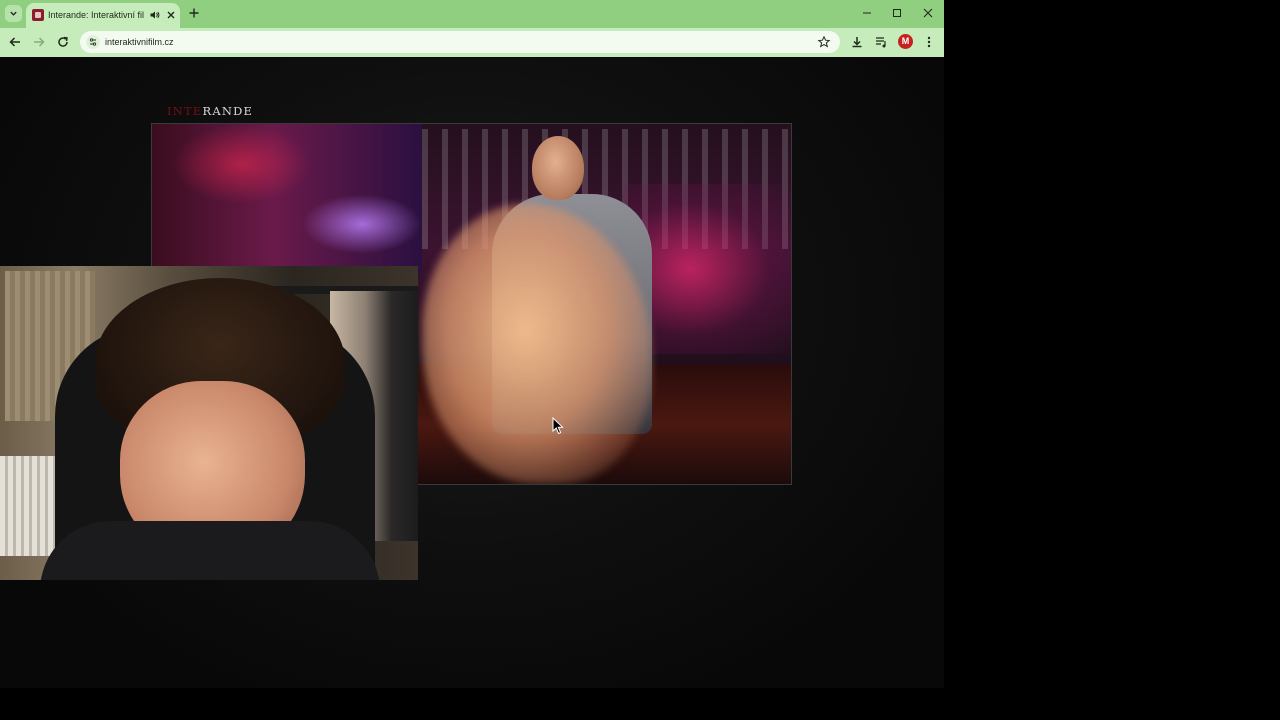 Image resolution: width=1280 pixels, height=720 pixels. I want to click on bottom-black-strip, so click(640, 704).